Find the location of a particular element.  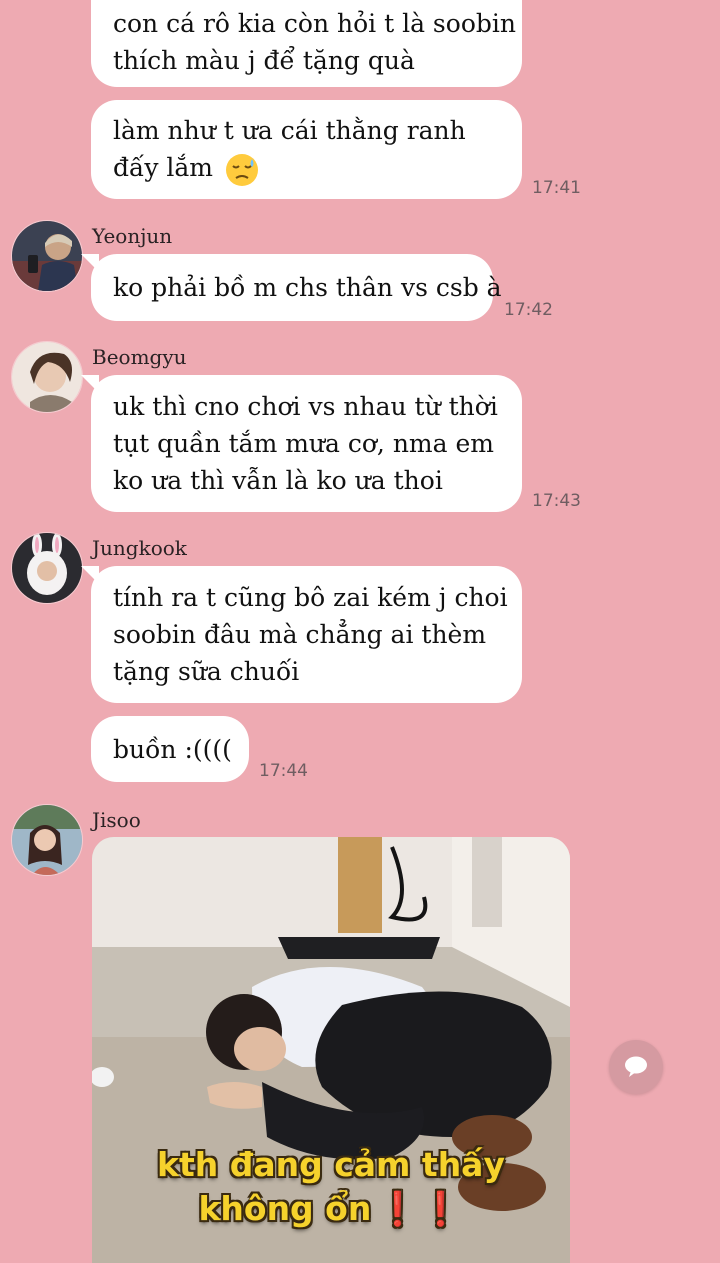

image-caption: không ổn ❗❗ is located at coordinates (331, 1209).